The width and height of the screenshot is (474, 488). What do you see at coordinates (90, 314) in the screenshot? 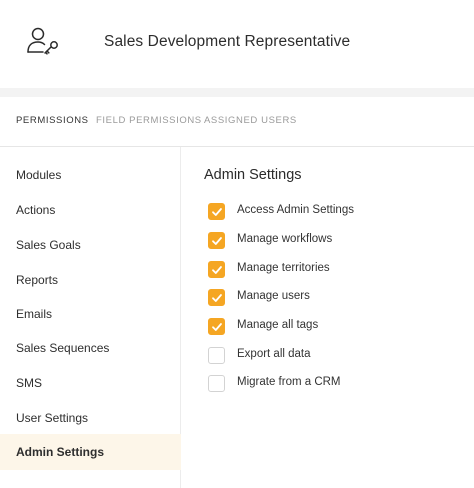
I see `sidebar-item-emails: Emails` at bounding box center [90, 314].